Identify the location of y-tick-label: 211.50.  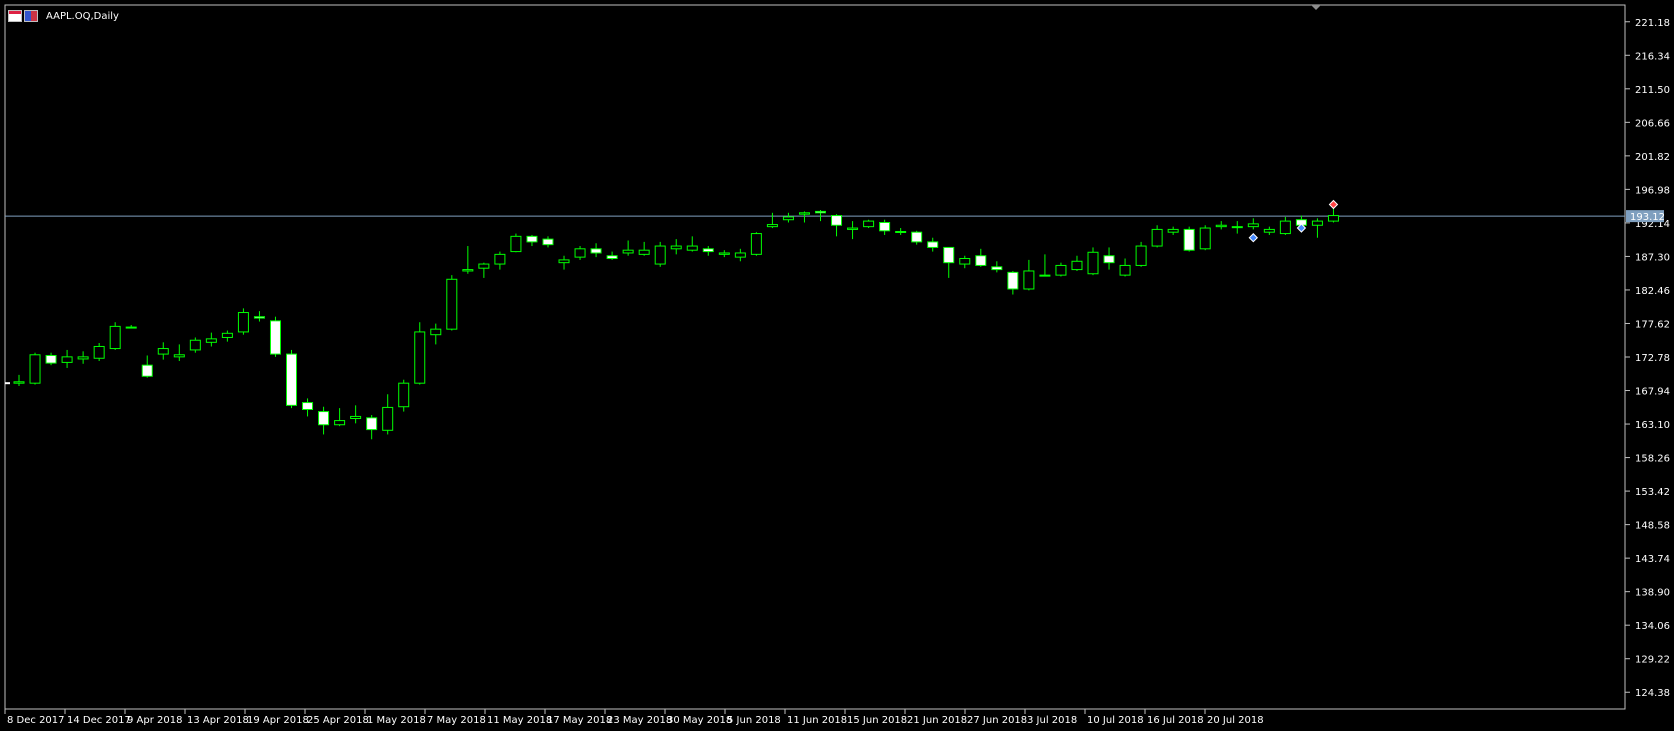
(1652, 90).